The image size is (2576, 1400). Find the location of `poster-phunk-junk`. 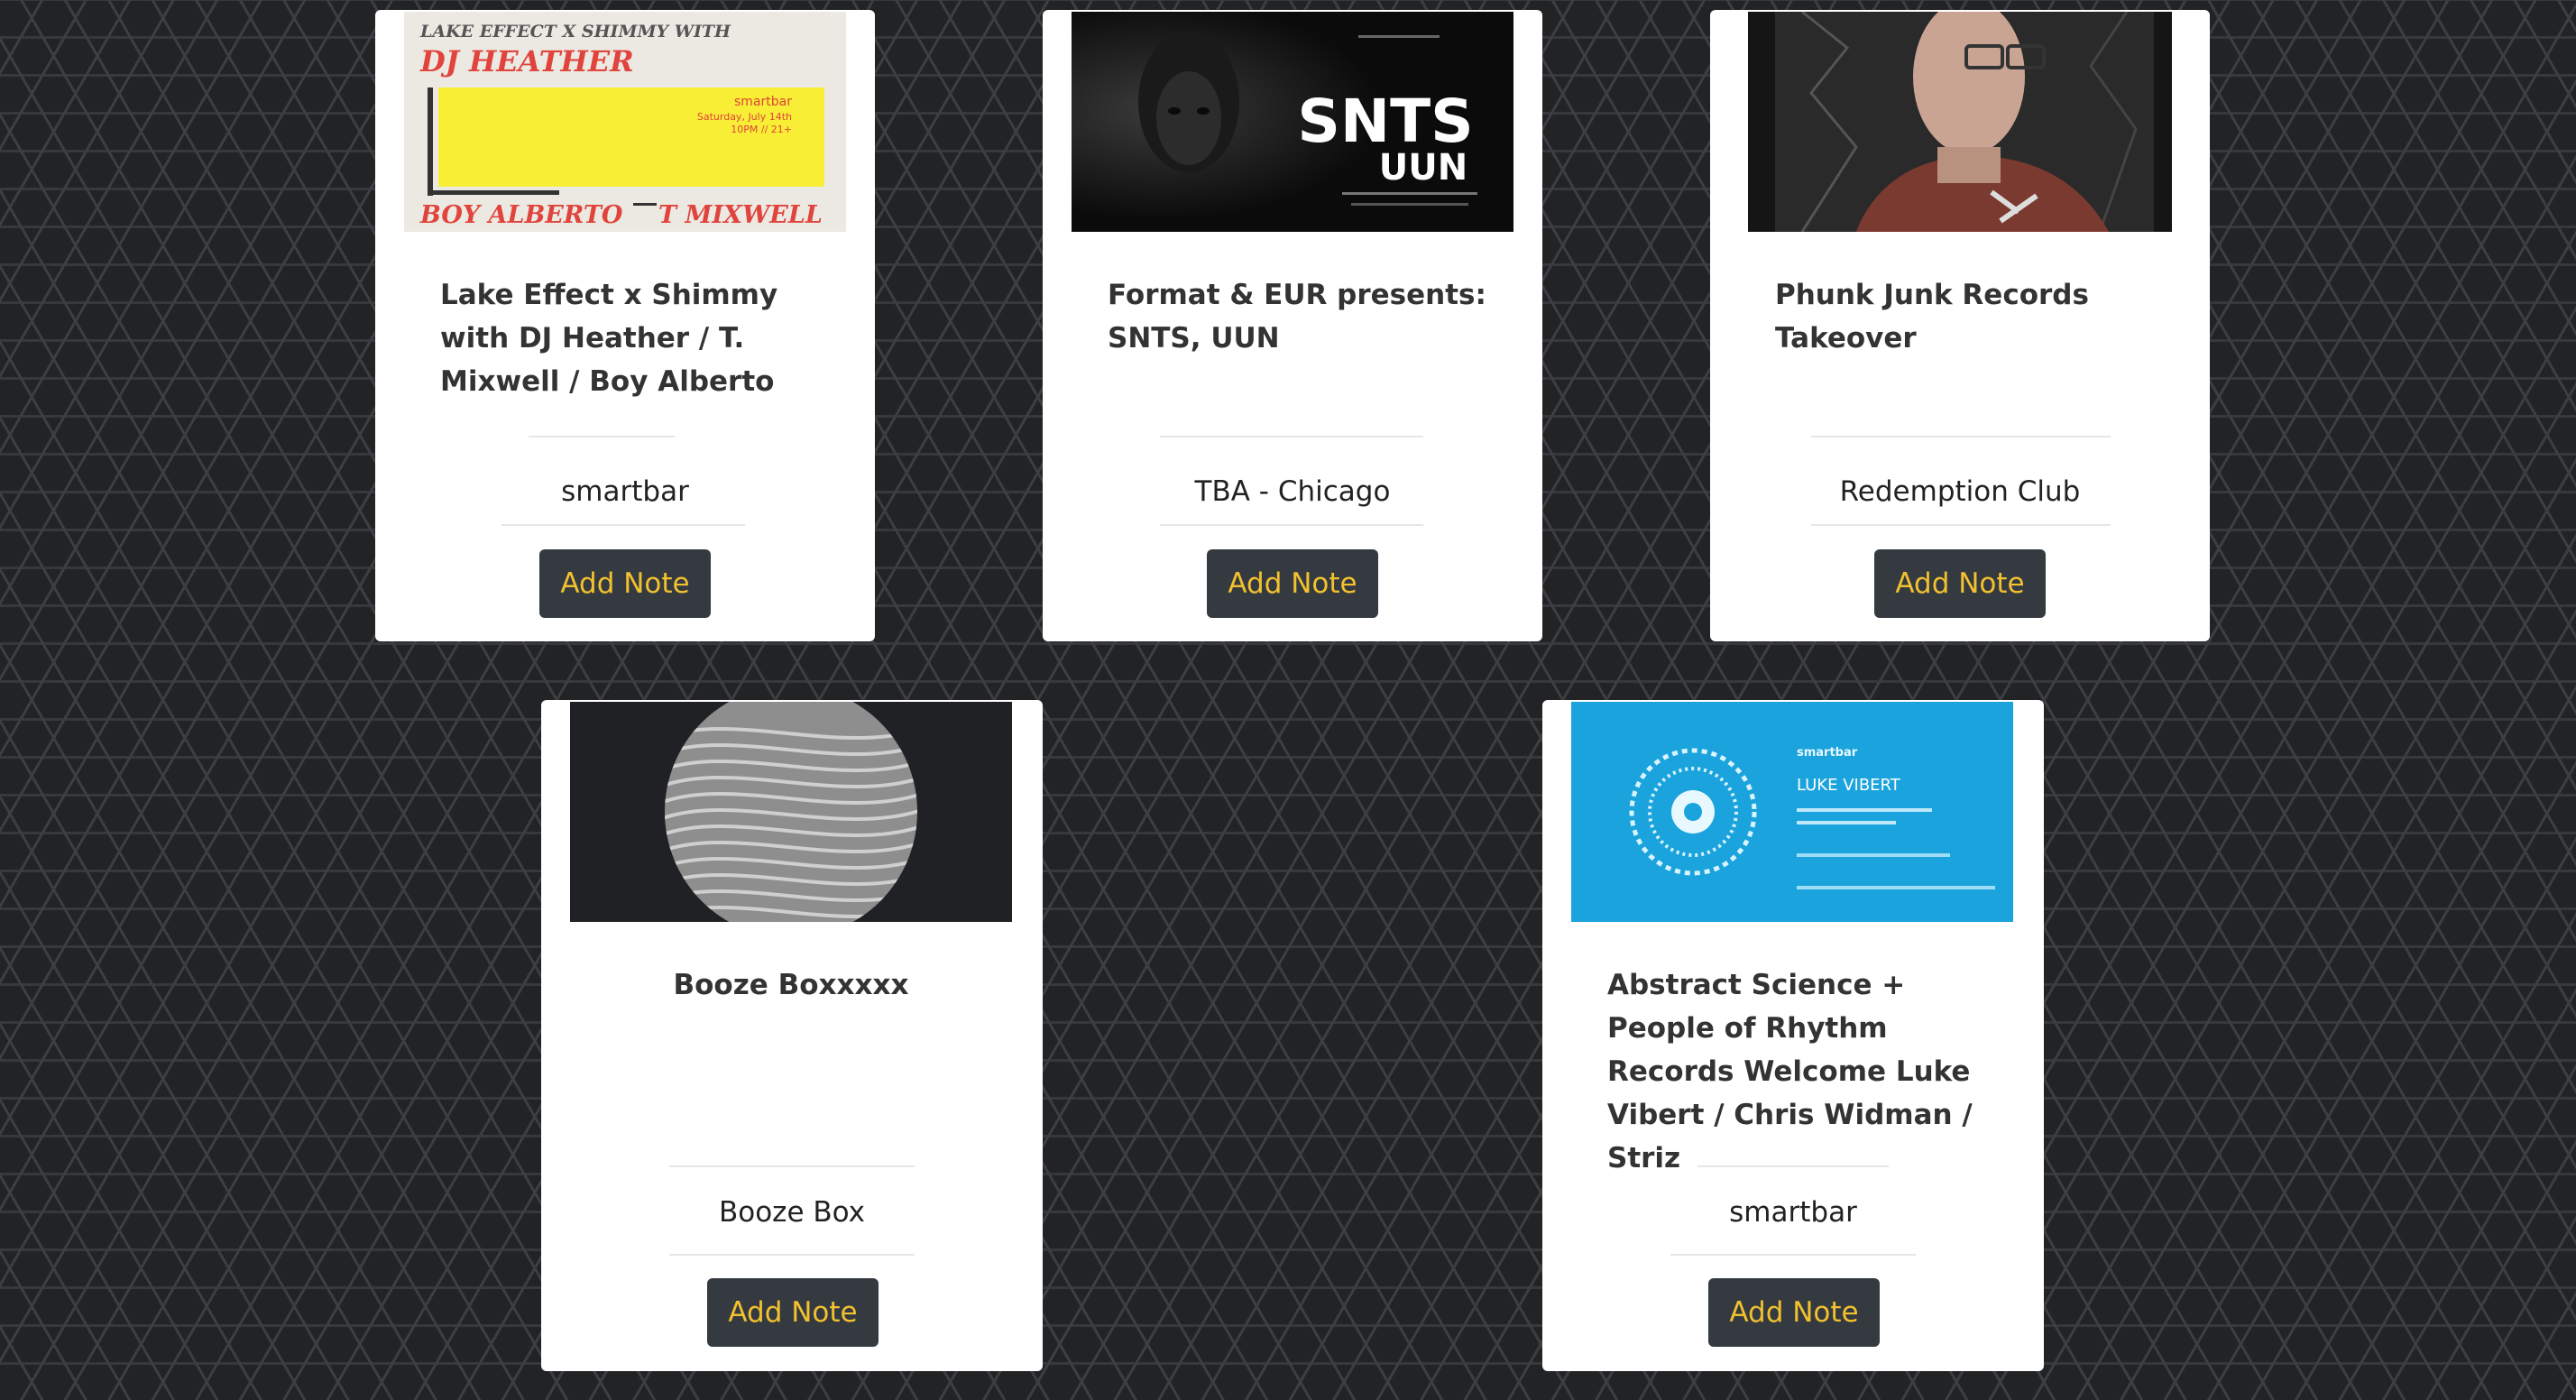

poster-phunk-junk is located at coordinates (1960, 122).